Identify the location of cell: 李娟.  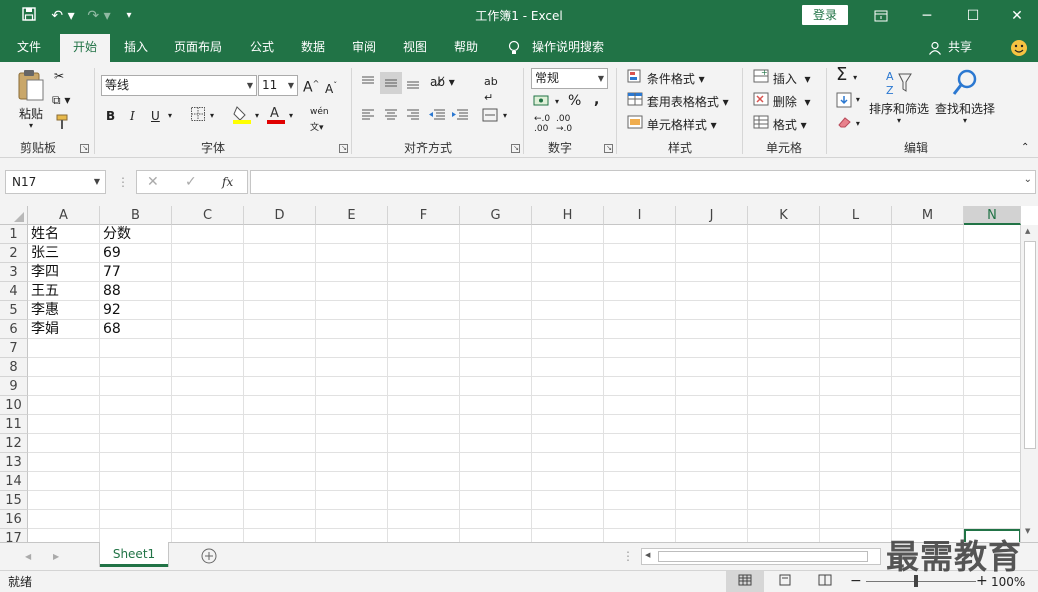
(64, 329).